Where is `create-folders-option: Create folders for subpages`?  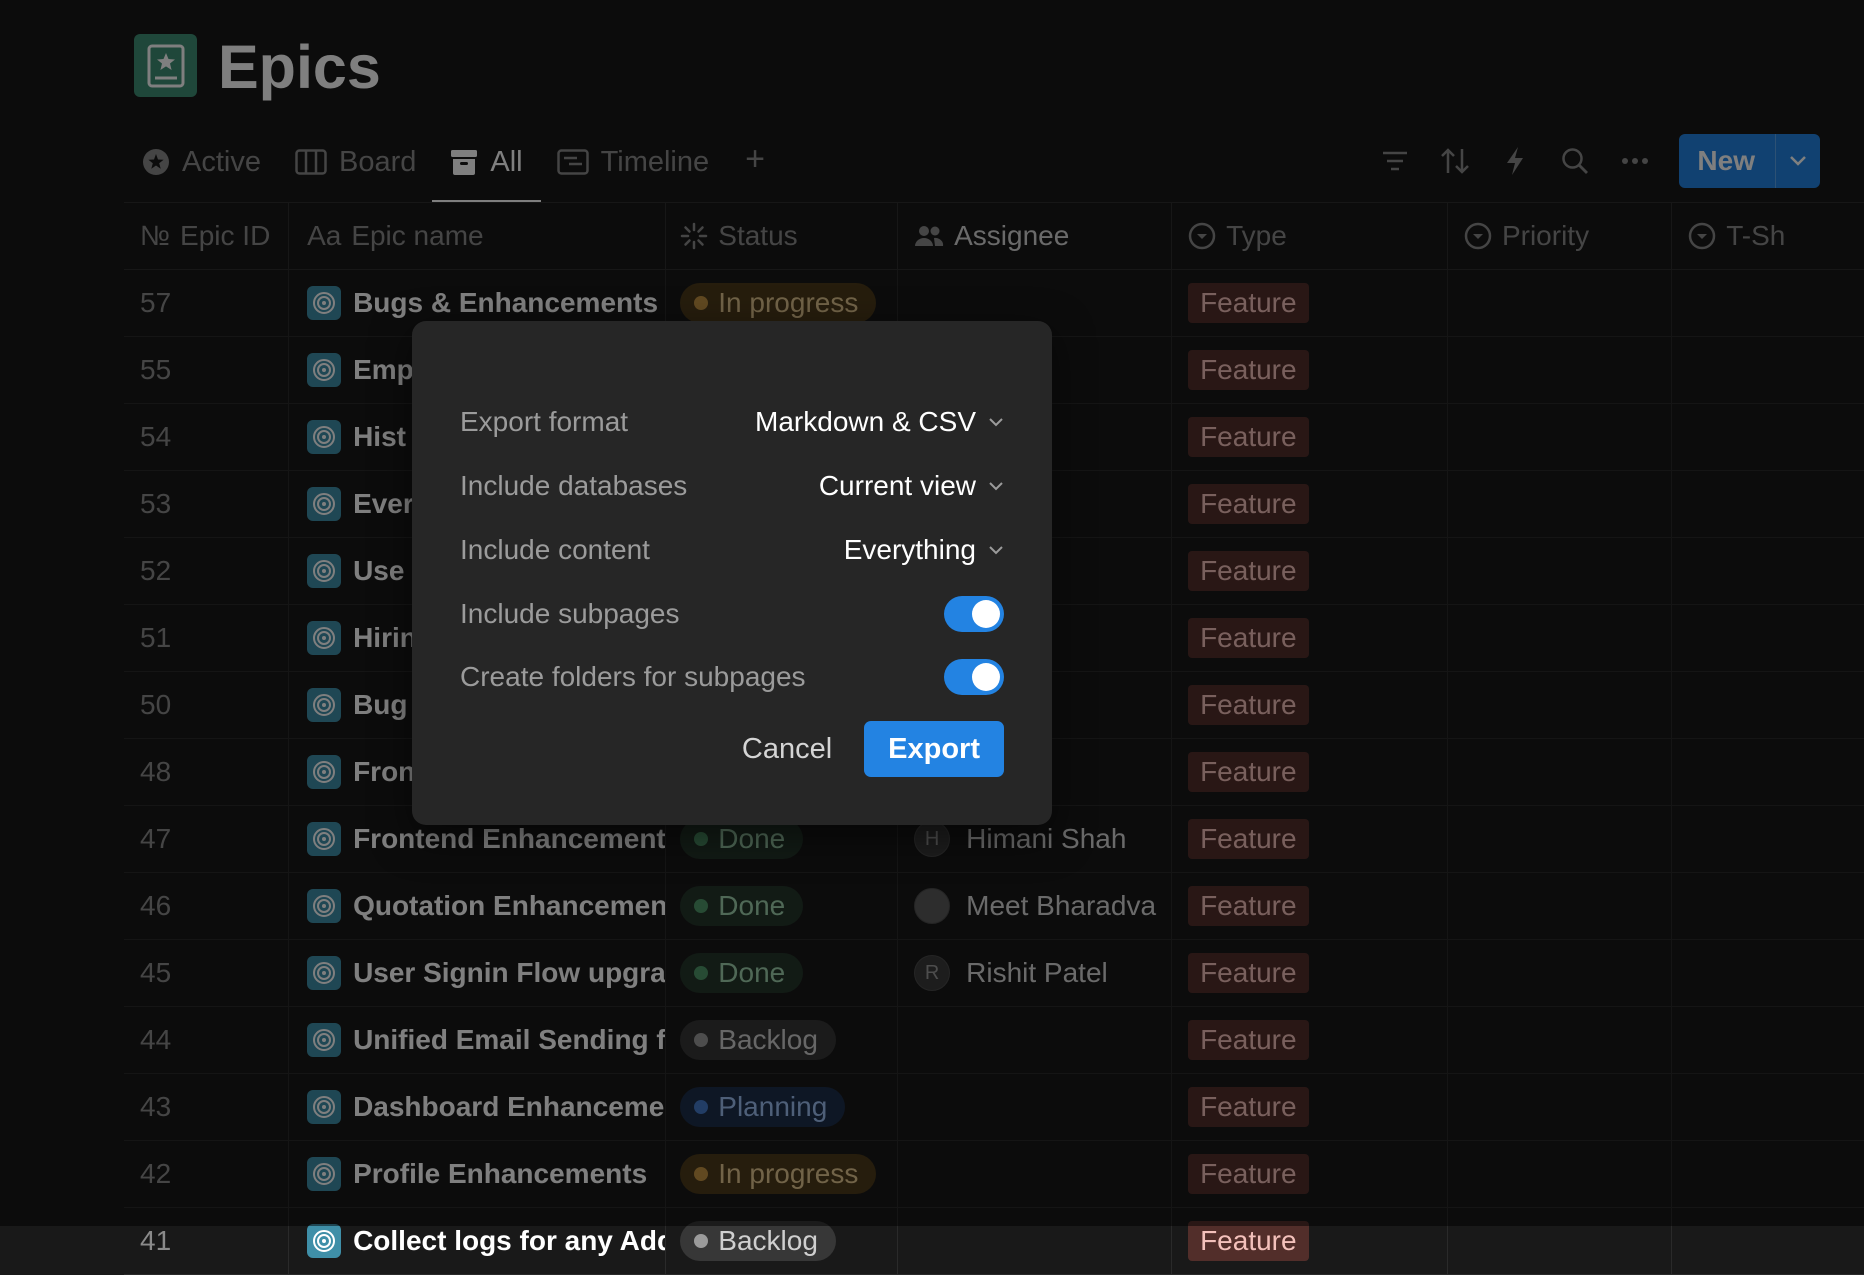
create-folders-option: Create folders for subpages is located at coordinates (732, 677).